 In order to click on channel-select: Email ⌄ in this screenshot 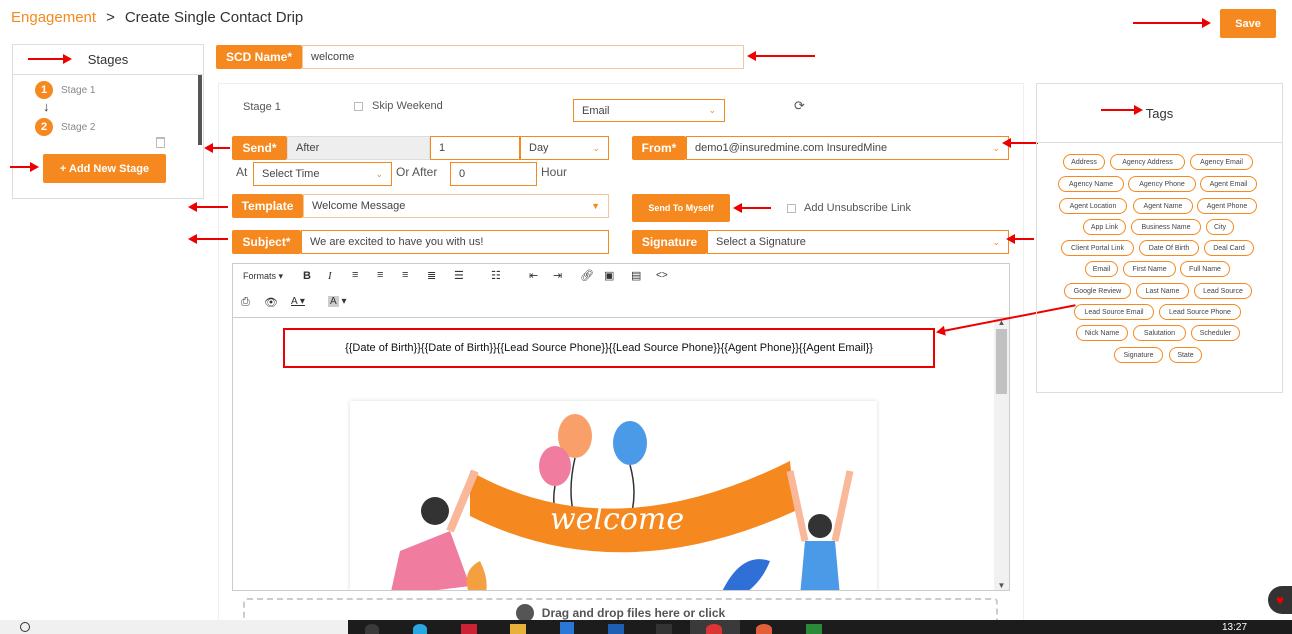, I will do `click(649, 110)`.